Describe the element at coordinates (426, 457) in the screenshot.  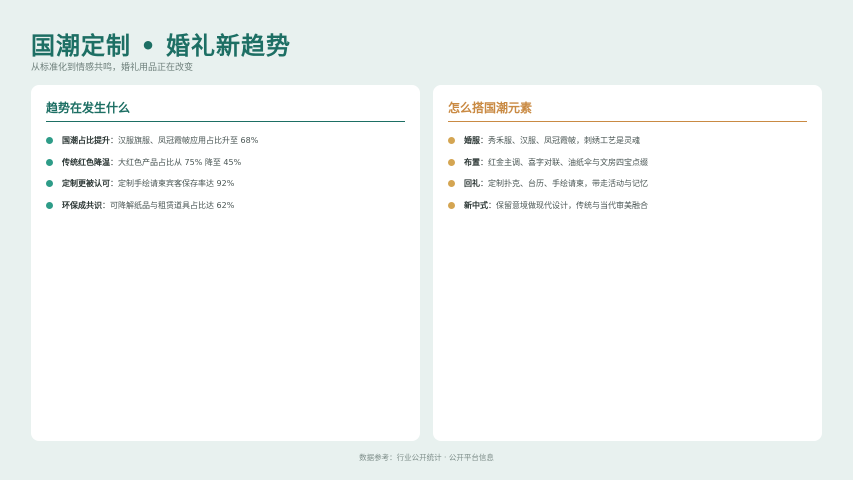
I see `source-footnote: 数据参考：行业公开统计 · 公开平台信息` at that location.